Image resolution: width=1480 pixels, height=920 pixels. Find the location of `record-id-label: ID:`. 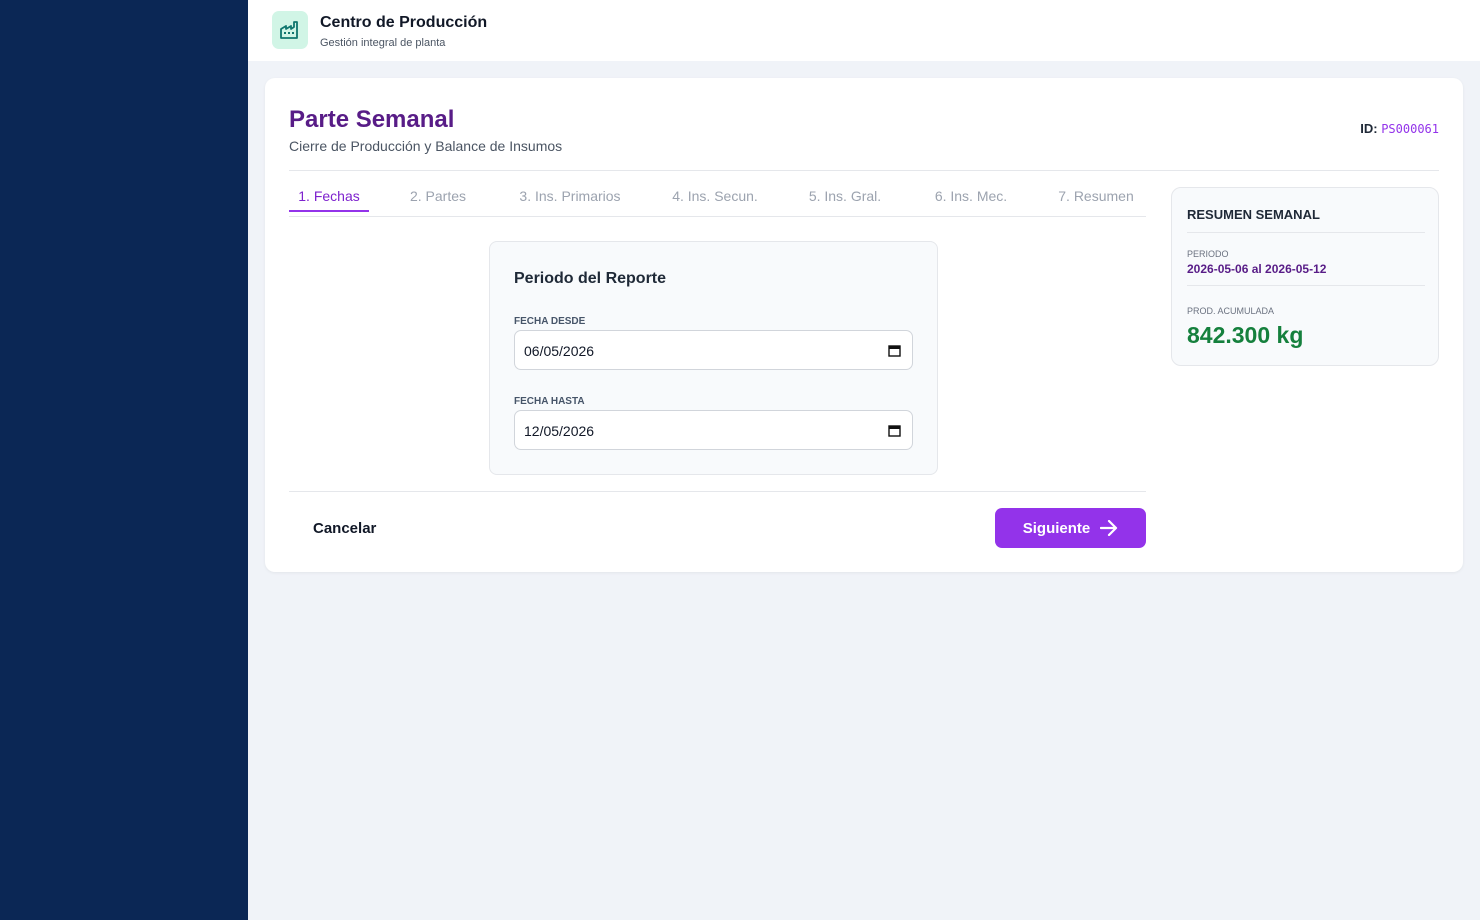

record-id-label: ID: is located at coordinates (1369, 128).